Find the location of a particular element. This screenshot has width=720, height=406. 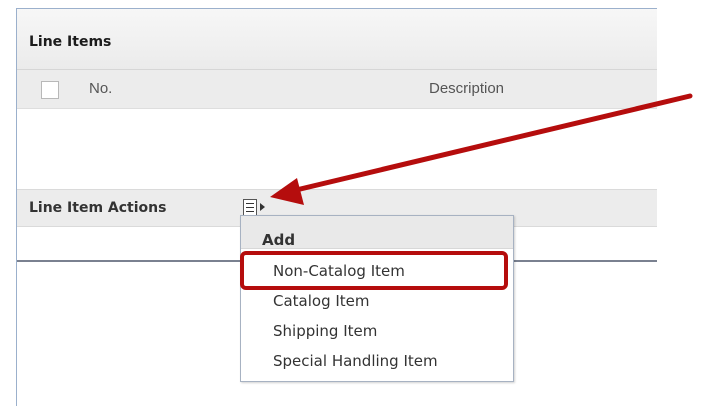

menu-item-non-catalog: Non-Catalog Item is located at coordinates (339, 271).